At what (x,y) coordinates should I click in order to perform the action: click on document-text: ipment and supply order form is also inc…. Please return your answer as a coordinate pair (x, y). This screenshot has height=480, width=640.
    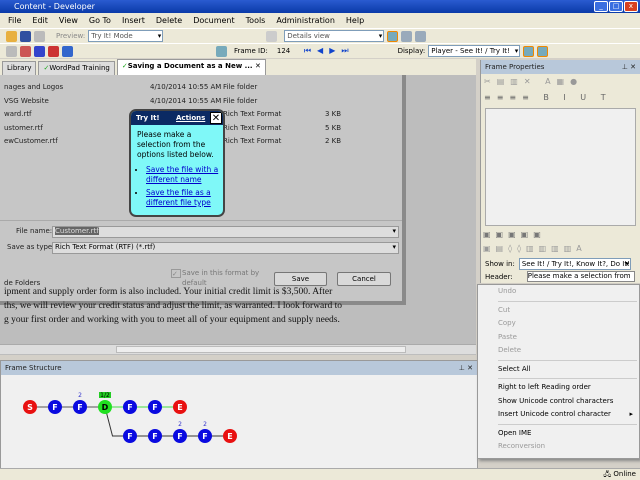
    Looking at the image, I should click on (204, 306).